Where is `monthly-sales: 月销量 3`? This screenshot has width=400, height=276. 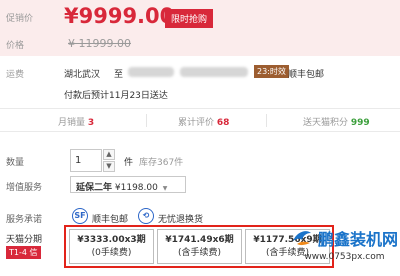
monthly-sales: 月销量 3 is located at coordinates (76, 121).